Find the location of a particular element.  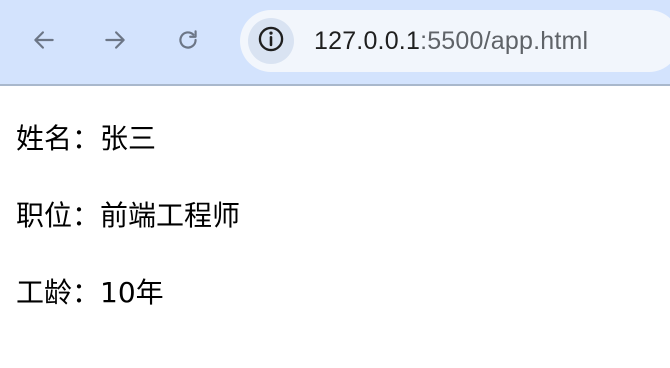

site-info-button is located at coordinates (271, 41).